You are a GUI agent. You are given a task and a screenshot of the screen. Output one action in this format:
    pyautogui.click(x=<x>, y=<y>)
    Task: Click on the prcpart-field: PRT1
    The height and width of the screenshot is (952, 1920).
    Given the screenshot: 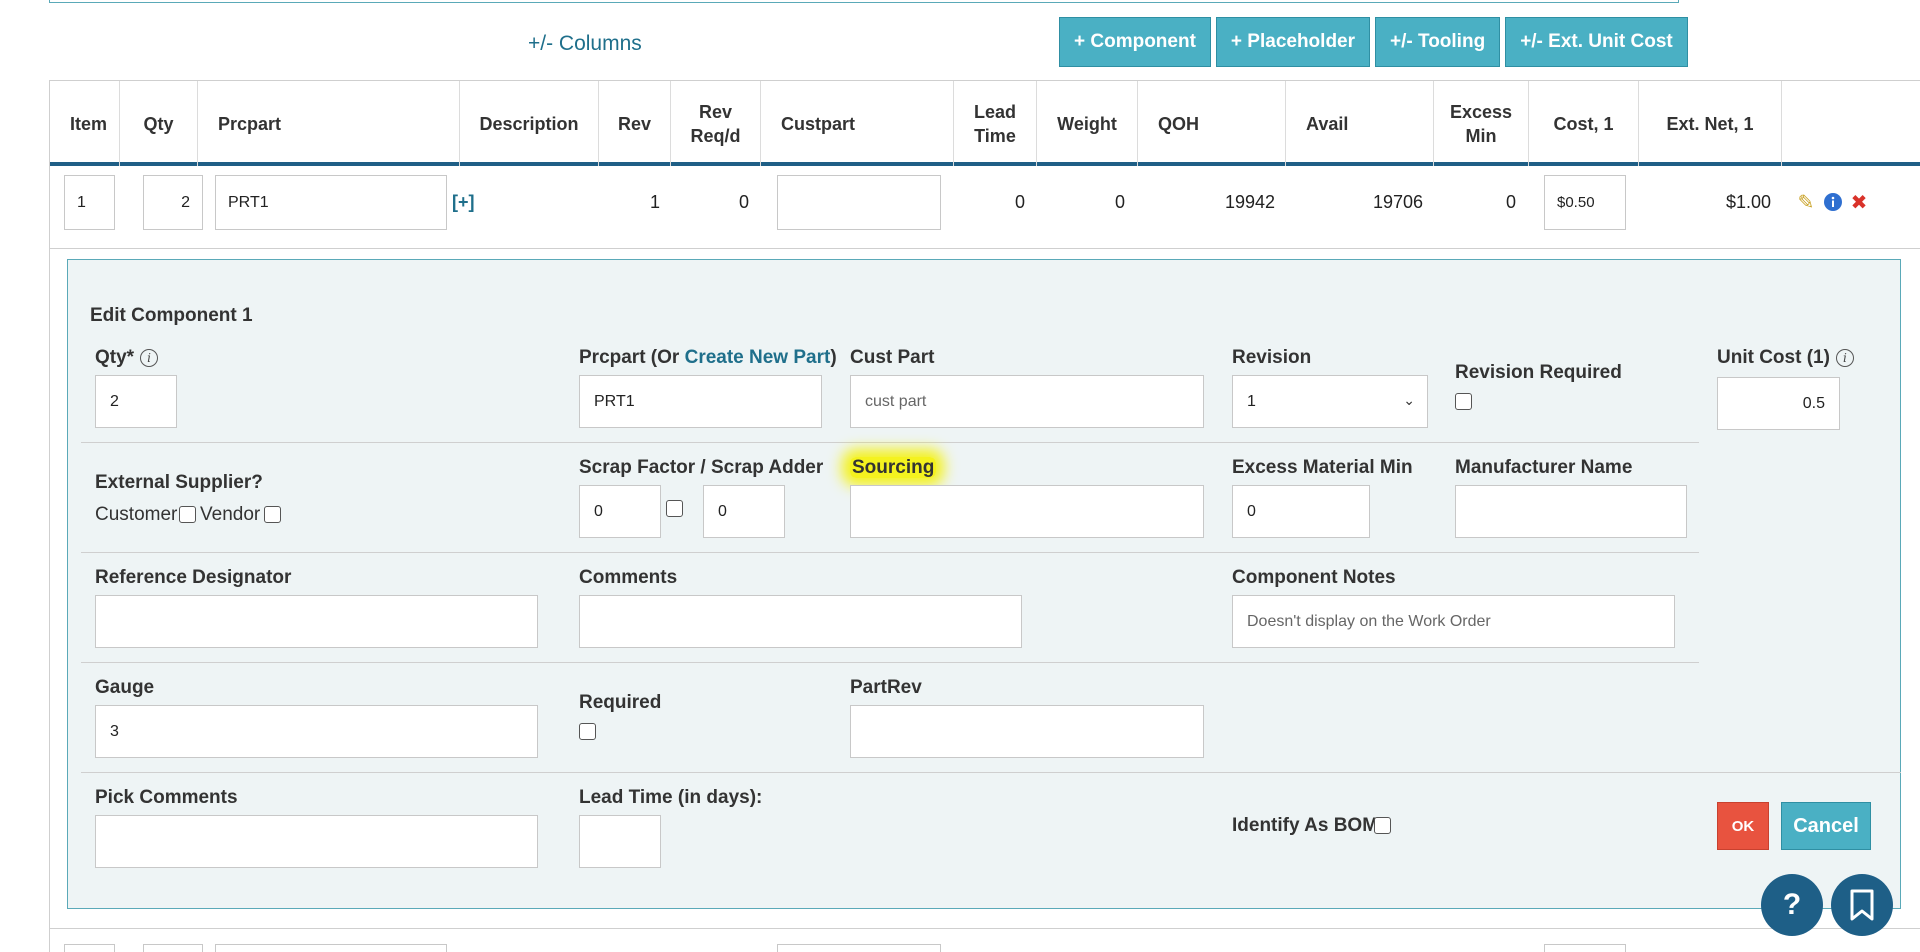 What is the action you would take?
    pyautogui.click(x=700, y=401)
    